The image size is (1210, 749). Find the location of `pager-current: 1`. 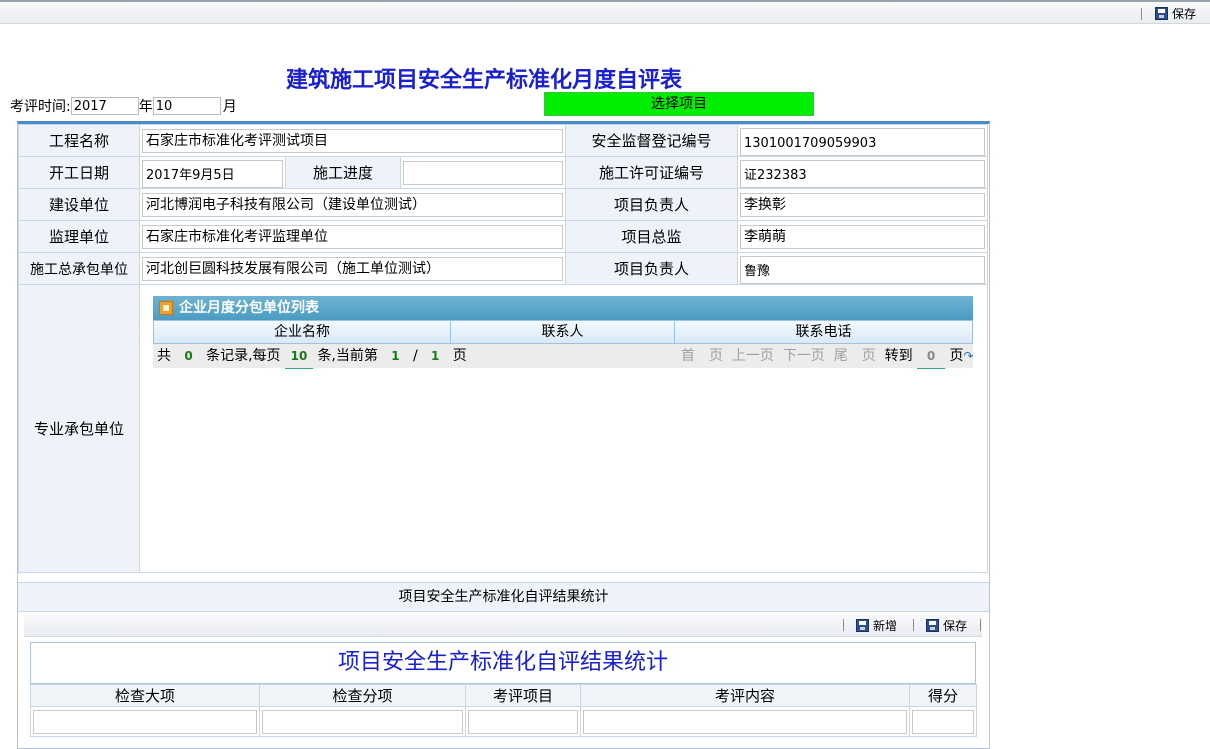

pager-current: 1 is located at coordinates (395, 356).